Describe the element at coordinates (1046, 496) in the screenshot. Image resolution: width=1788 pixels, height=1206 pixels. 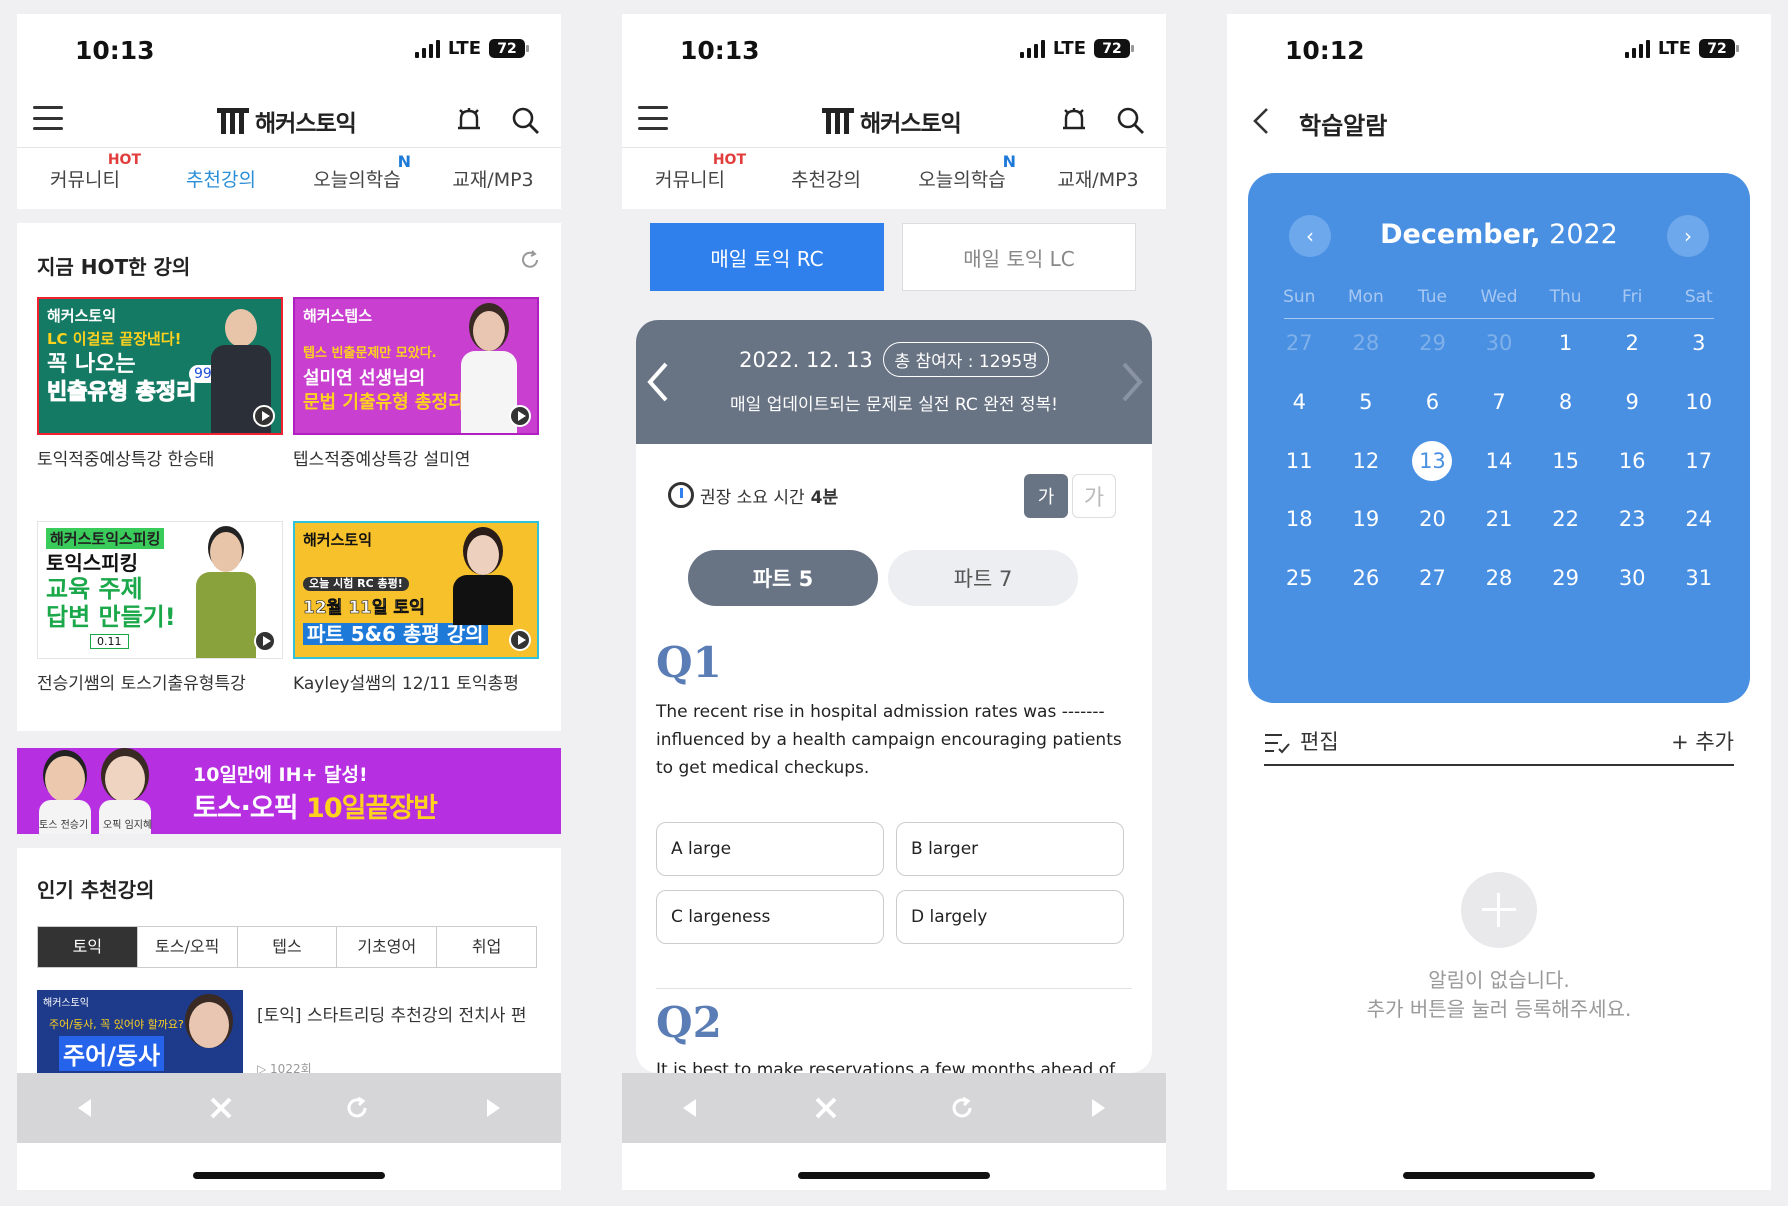
I see `font-size-small-button: 가` at that location.